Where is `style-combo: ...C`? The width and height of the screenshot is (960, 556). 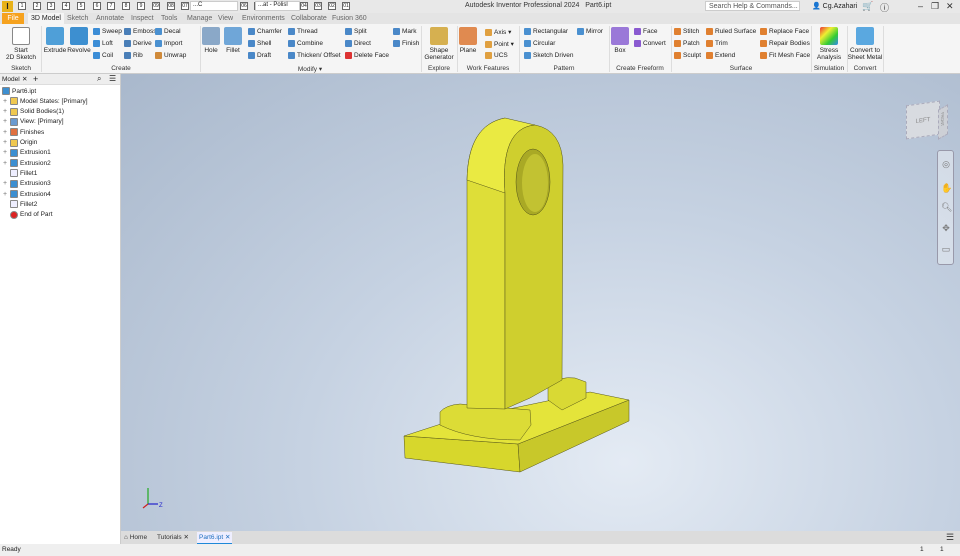 style-combo: ...C is located at coordinates (214, 6).